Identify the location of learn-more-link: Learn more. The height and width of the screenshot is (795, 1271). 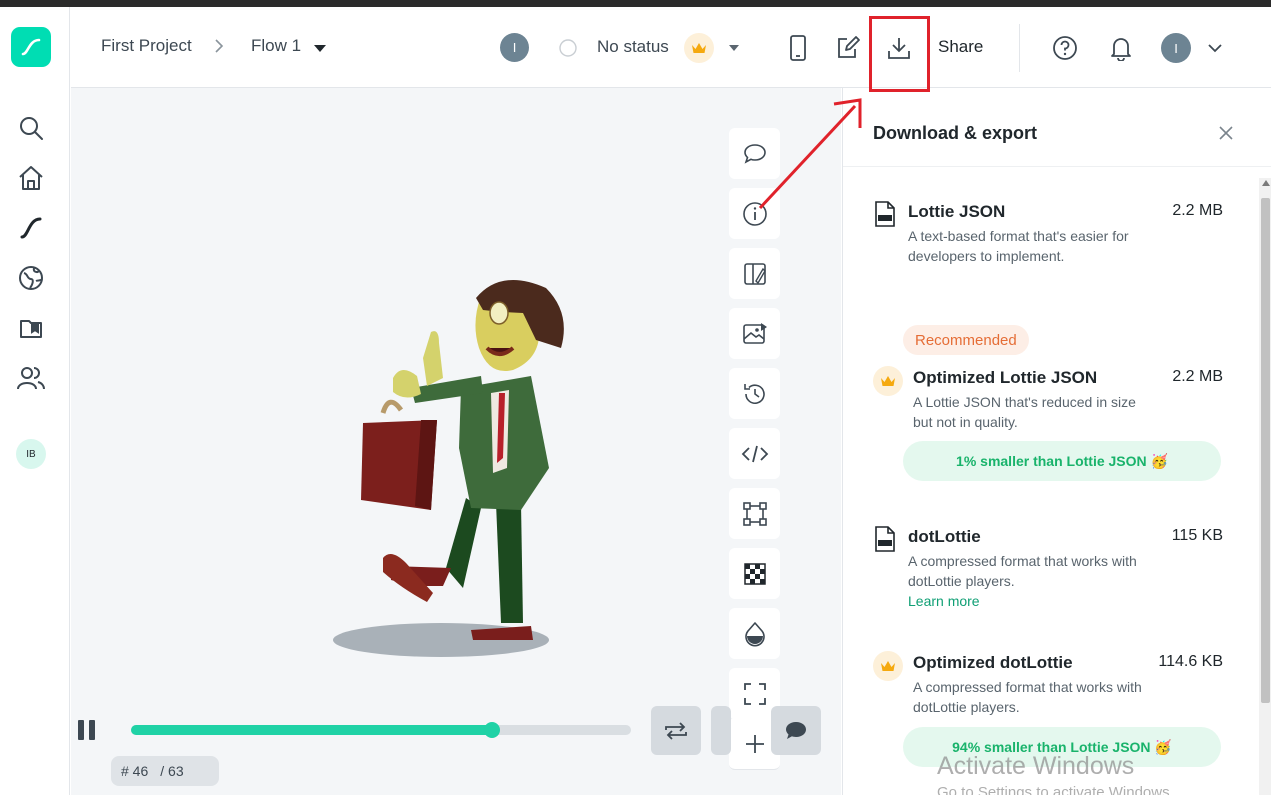
(944, 601).